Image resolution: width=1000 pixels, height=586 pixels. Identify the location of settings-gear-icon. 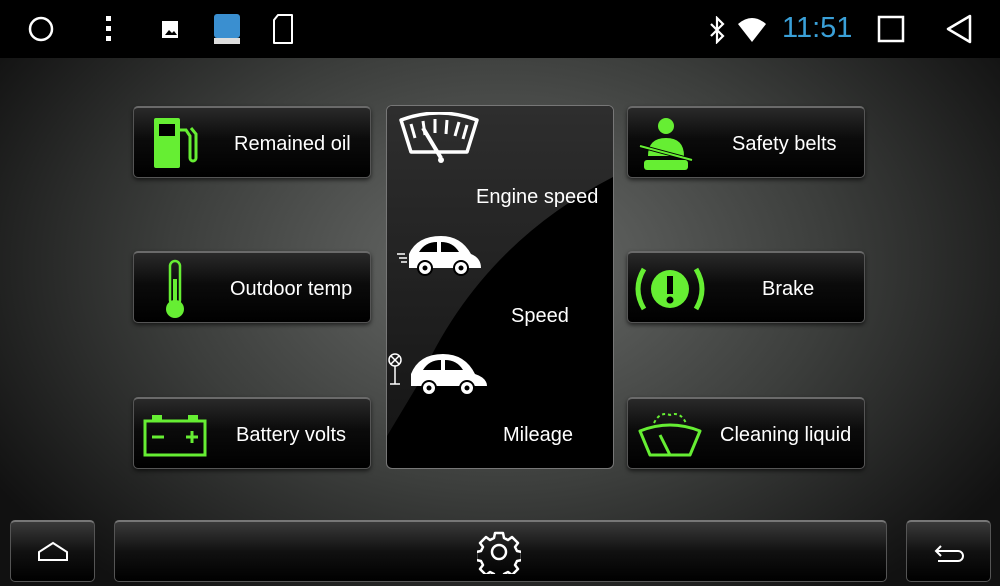
(499, 552).